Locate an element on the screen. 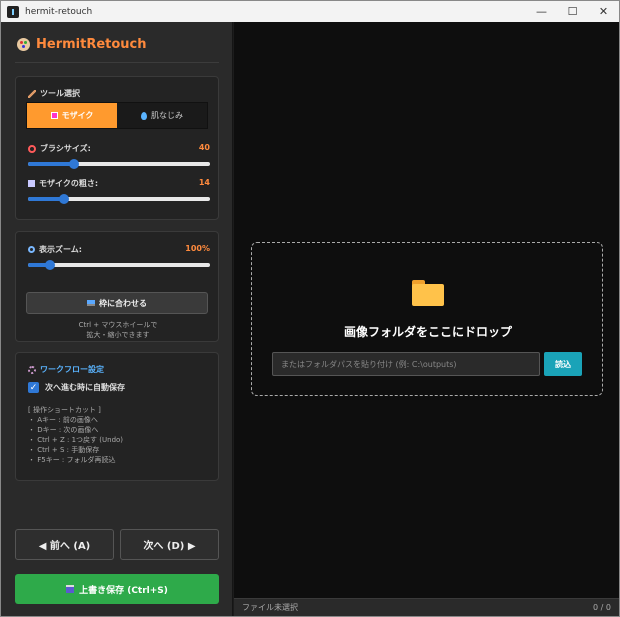 The width and height of the screenshot is (620, 617). mosaic-coarseness-value: 14 is located at coordinates (204, 182).